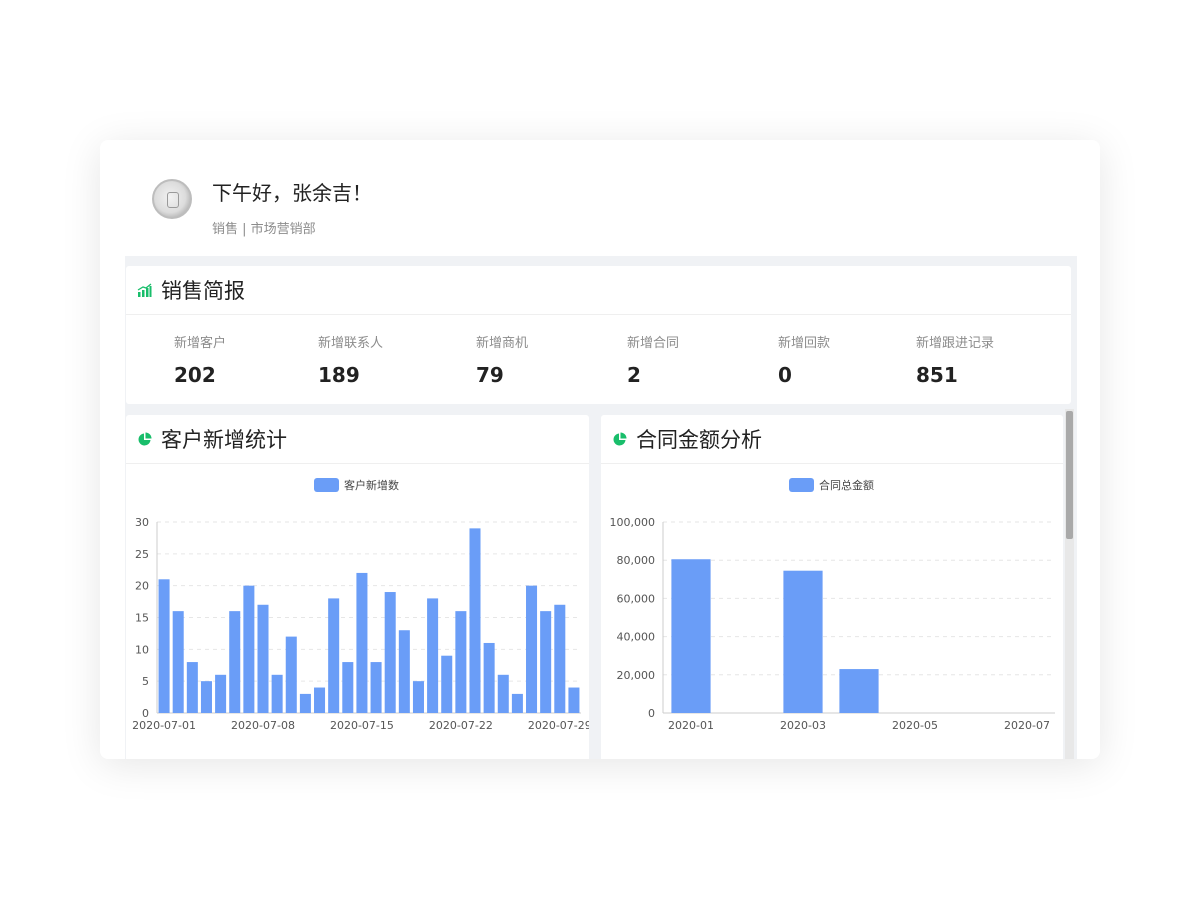  I want to click on y-tick-label: 20, so click(142, 586).